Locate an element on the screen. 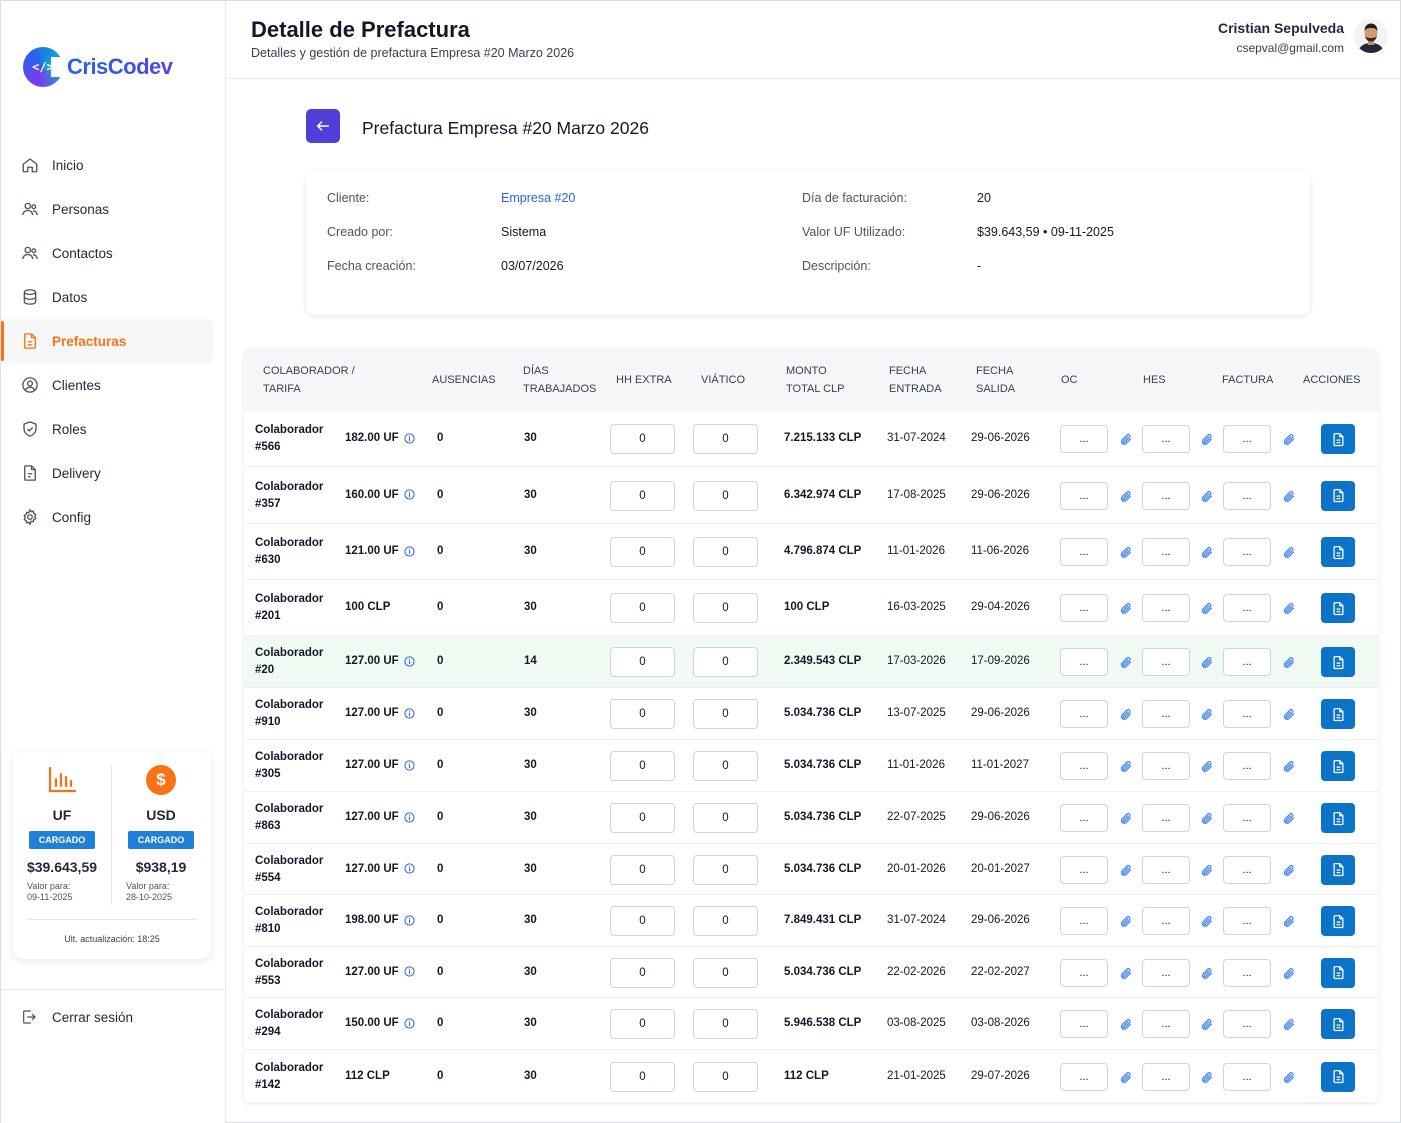 The width and height of the screenshot is (1401, 1123). sidebar-item-datos: Datos is located at coordinates (107, 297).